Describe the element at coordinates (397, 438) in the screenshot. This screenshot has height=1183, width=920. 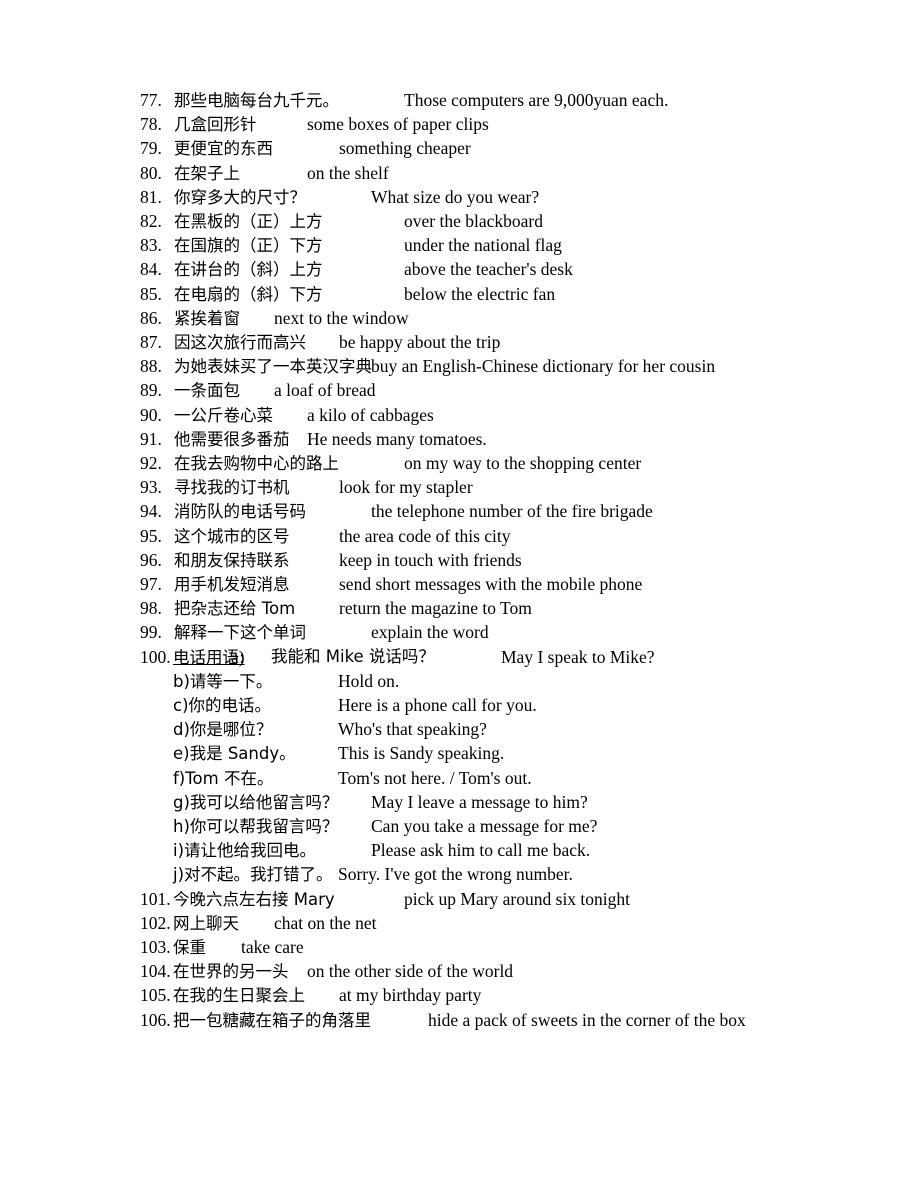
I see `english-text: He needs many tomatoes.` at that location.